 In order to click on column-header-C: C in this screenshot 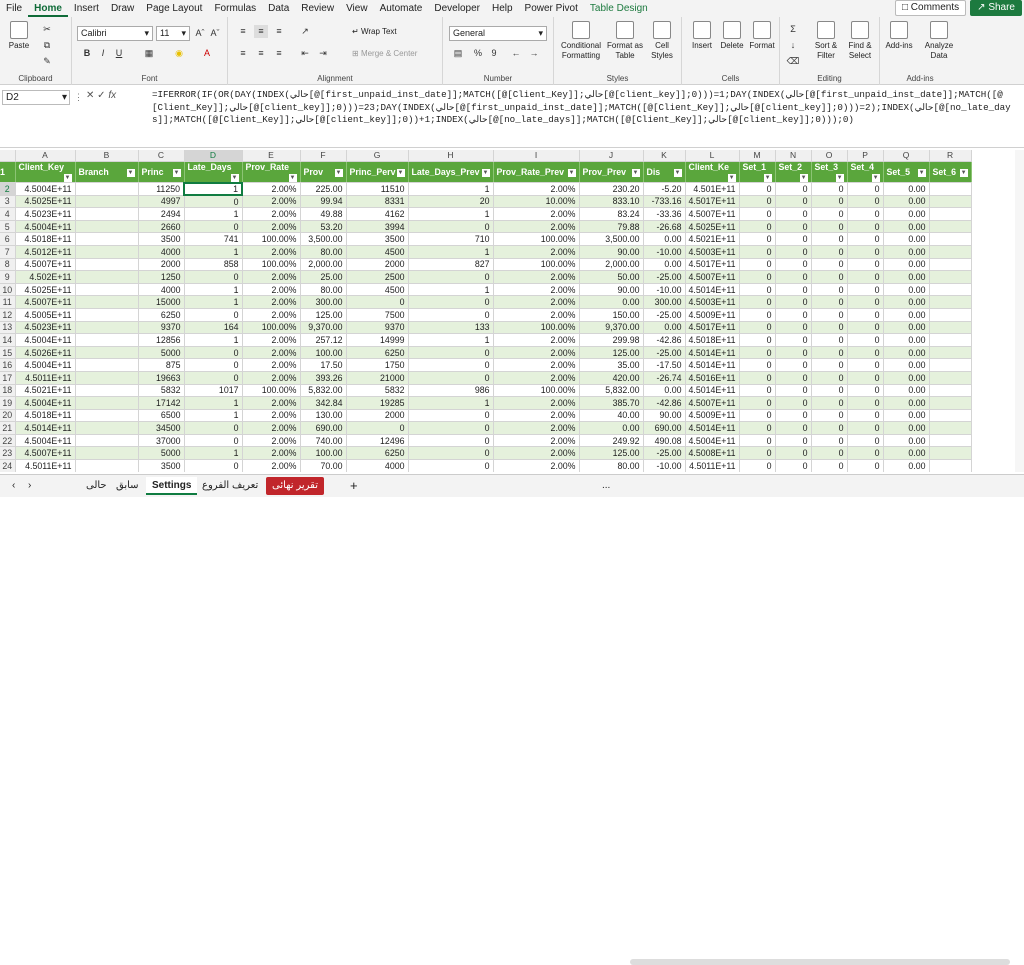, I will do `click(161, 156)`.